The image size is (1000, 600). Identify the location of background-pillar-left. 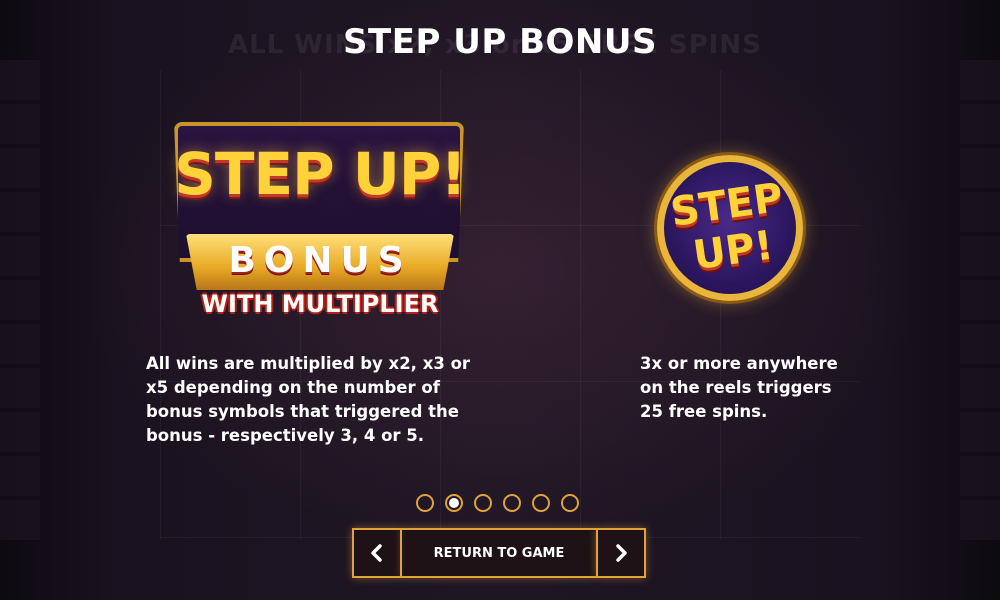
(20, 300).